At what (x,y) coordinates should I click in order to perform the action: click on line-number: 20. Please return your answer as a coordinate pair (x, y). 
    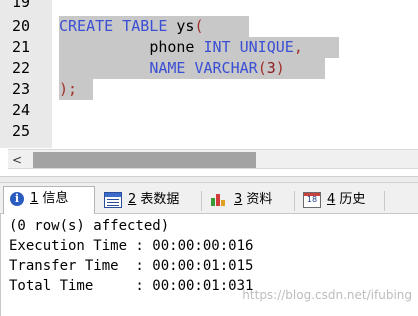
    Looking at the image, I should click on (21, 26).